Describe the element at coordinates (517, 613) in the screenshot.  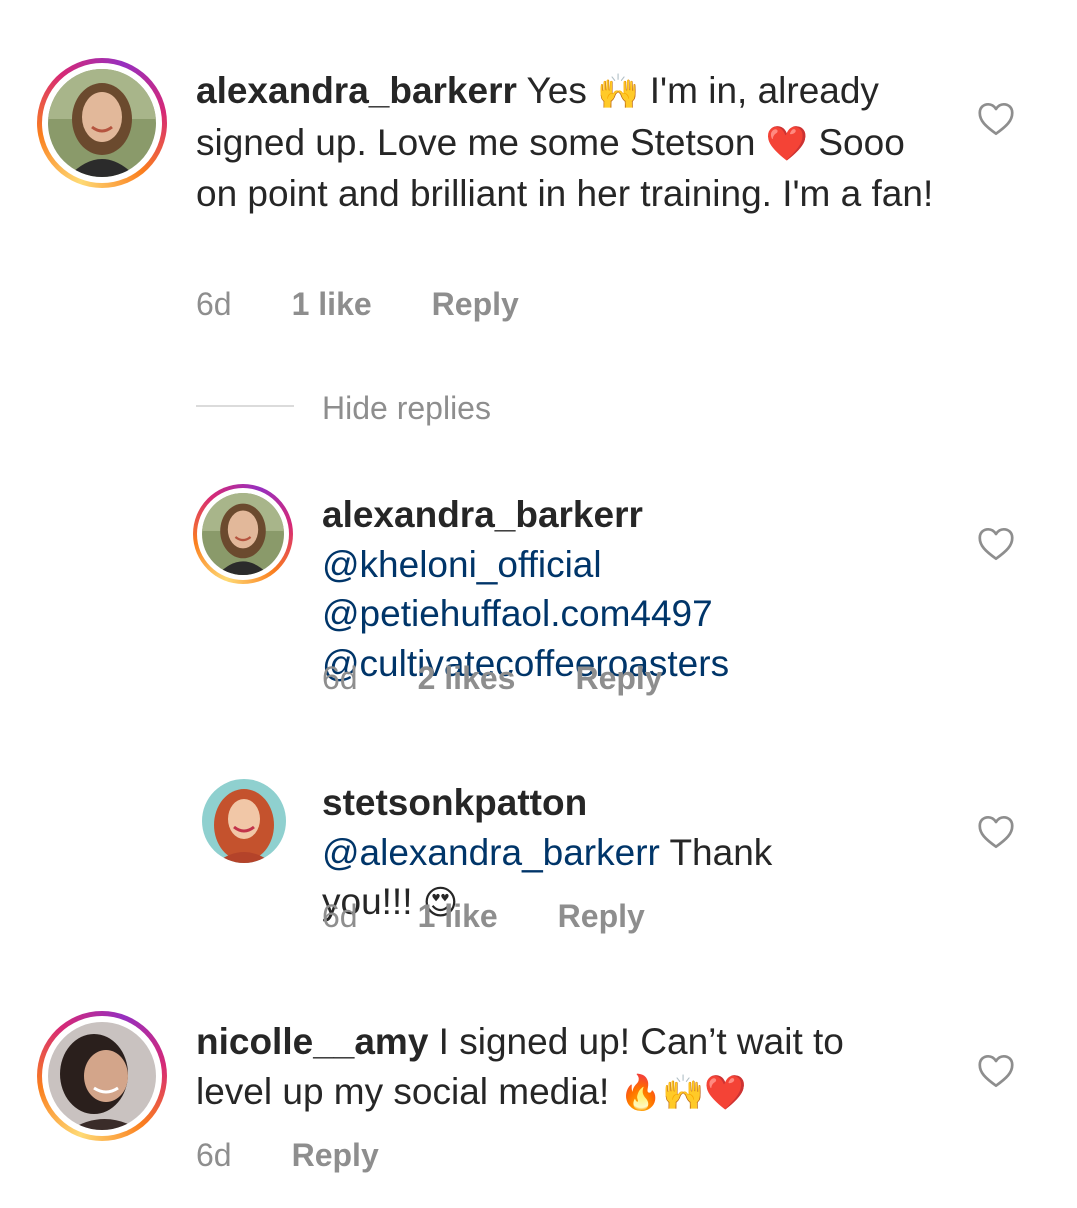
I see `mention-link: @petiehuffaol.com4497` at that location.